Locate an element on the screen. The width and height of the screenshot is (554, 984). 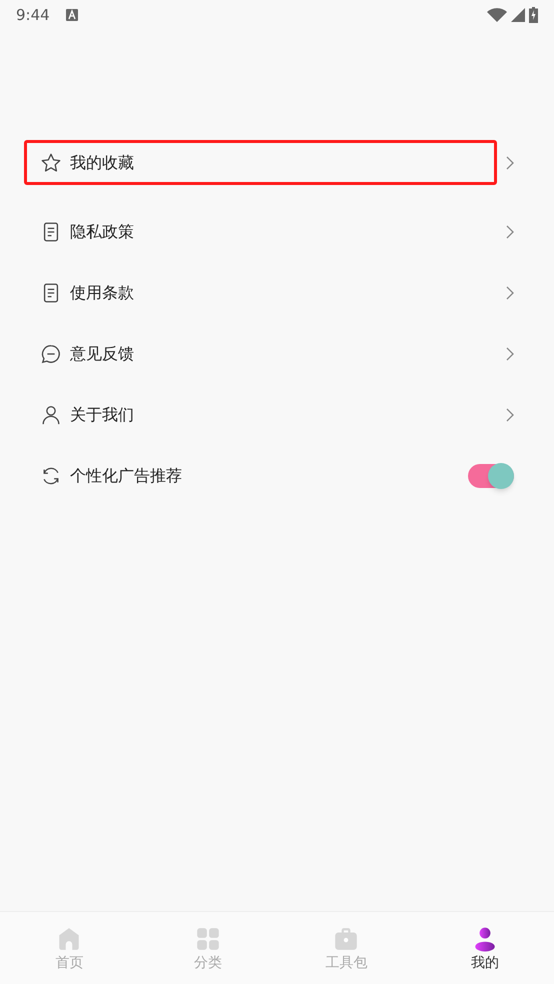
chat-bubble-icon is located at coordinates (51, 353).